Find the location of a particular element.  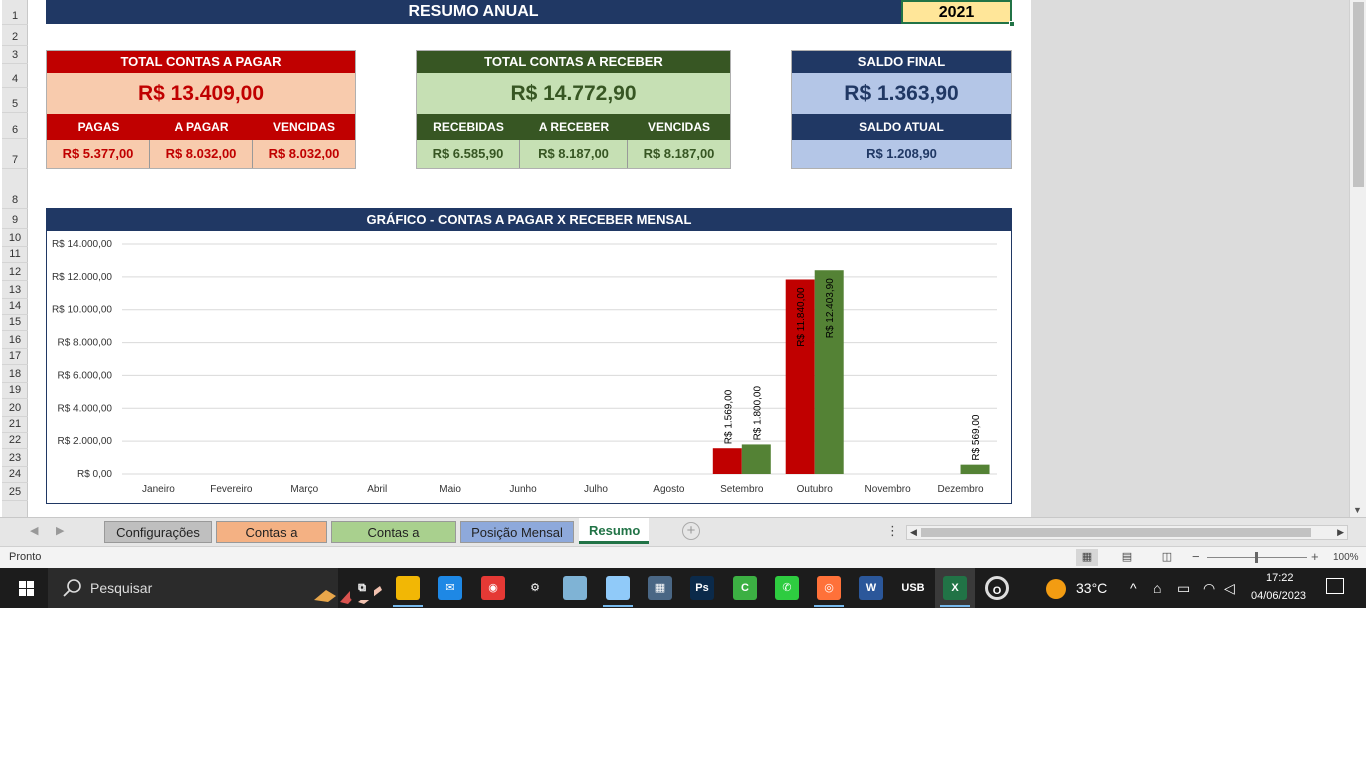

row-header-6: 6 is located at coordinates (15, 130).